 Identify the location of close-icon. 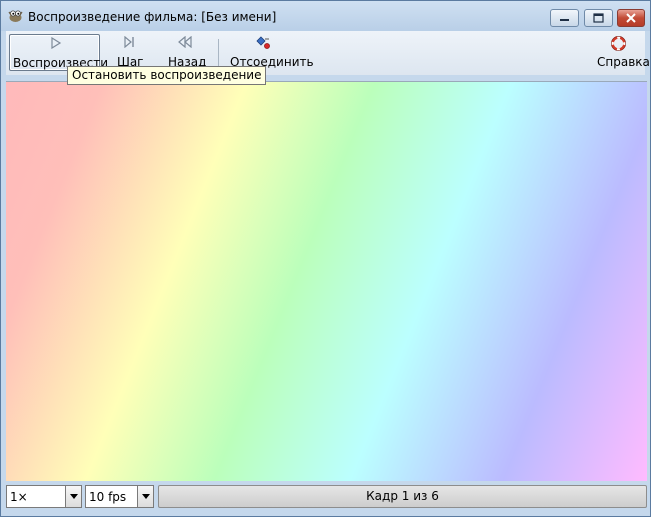
(631, 18).